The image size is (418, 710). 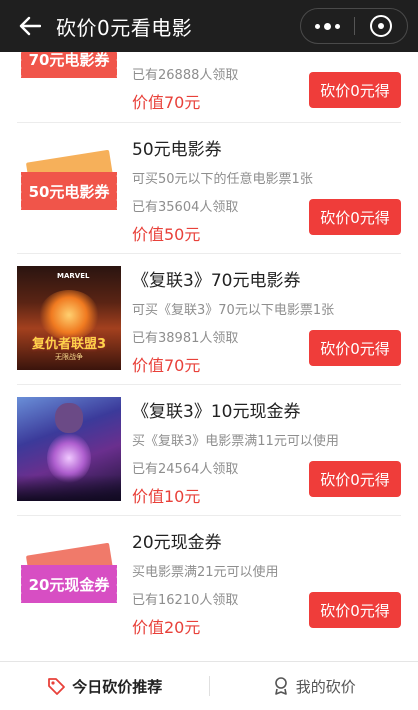 I want to click on more-button, so click(x=327, y=26).